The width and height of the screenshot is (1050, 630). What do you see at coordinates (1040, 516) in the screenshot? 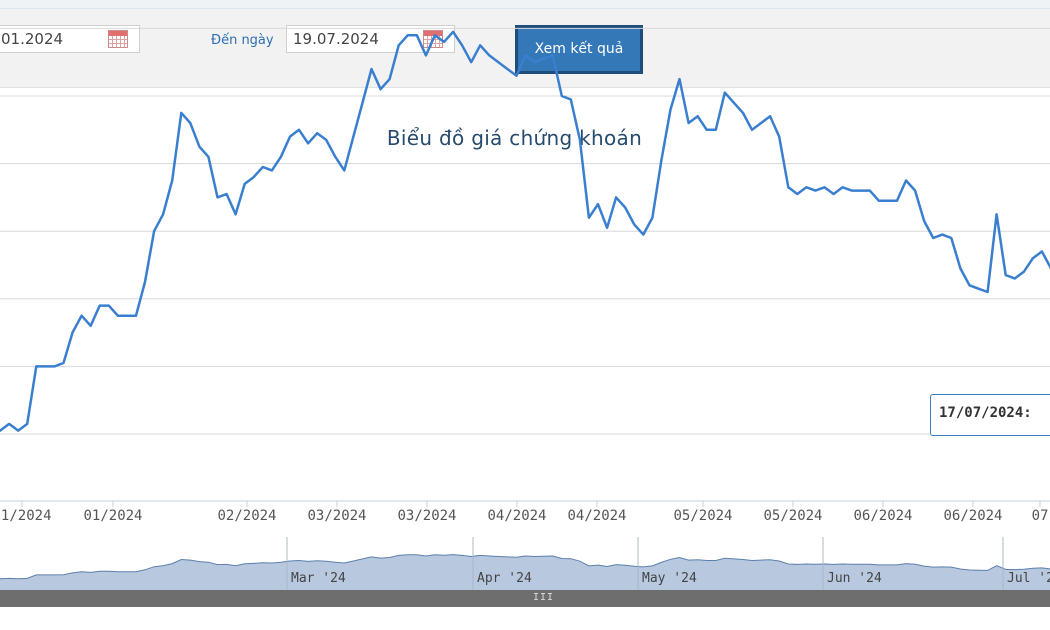
I see `x-tick-label: 07` at bounding box center [1040, 516].